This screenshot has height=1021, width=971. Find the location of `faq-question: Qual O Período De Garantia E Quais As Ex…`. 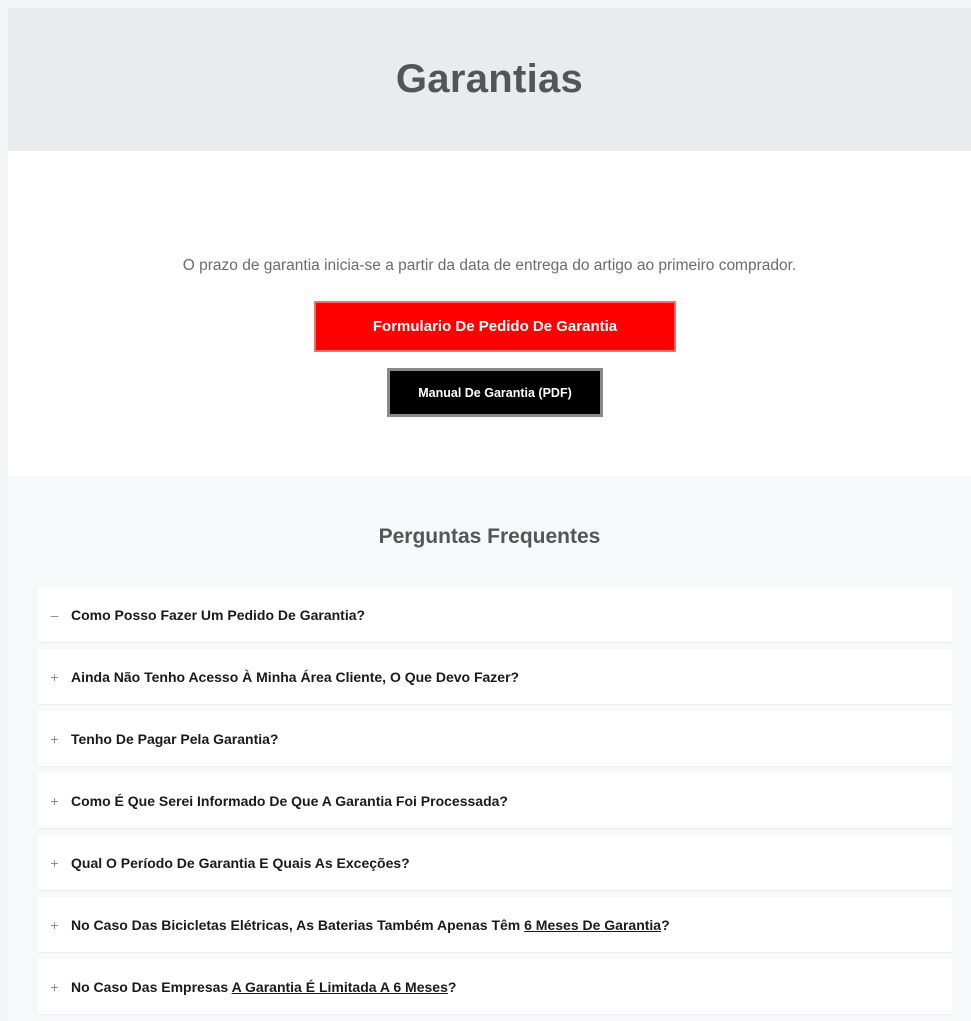

faq-question: Qual O Período De Garantia E Quais As Ex… is located at coordinates (240, 863).